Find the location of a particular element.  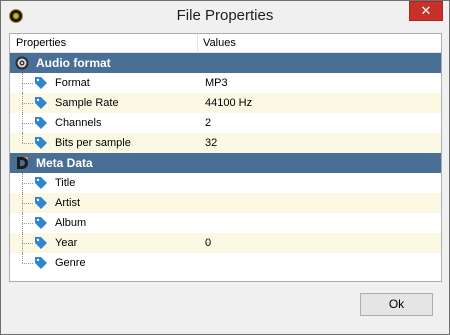

property-label: Artist is located at coordinates (68, 203).